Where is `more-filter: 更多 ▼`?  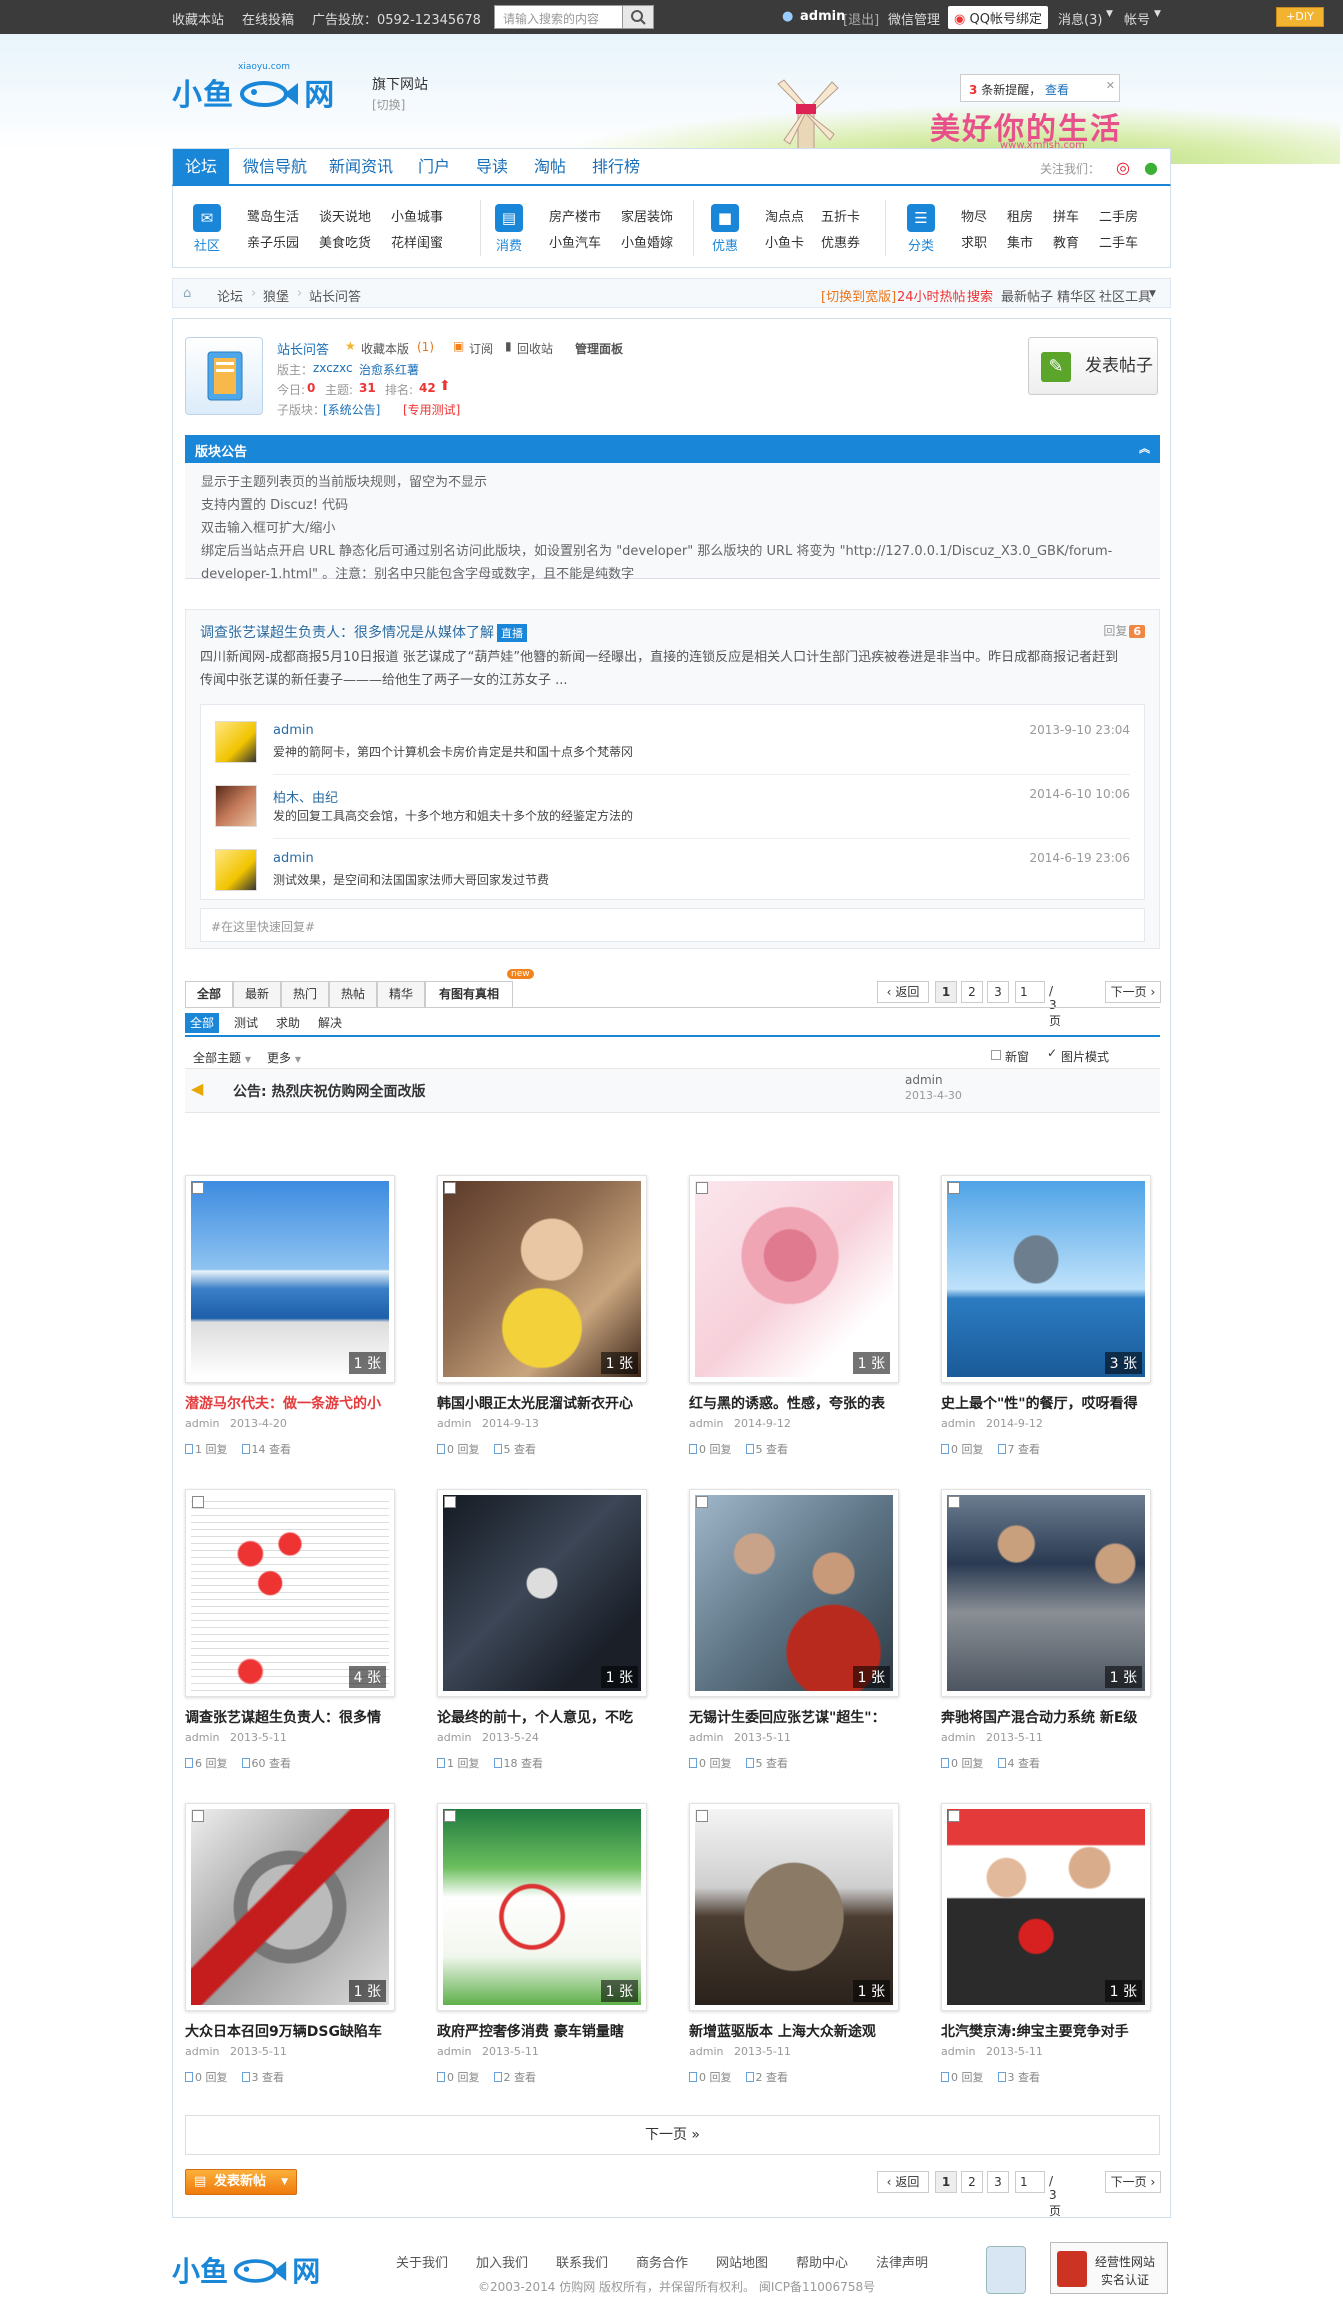 more-filter: 更多 ▼ is located at coordinates (284, 1057).